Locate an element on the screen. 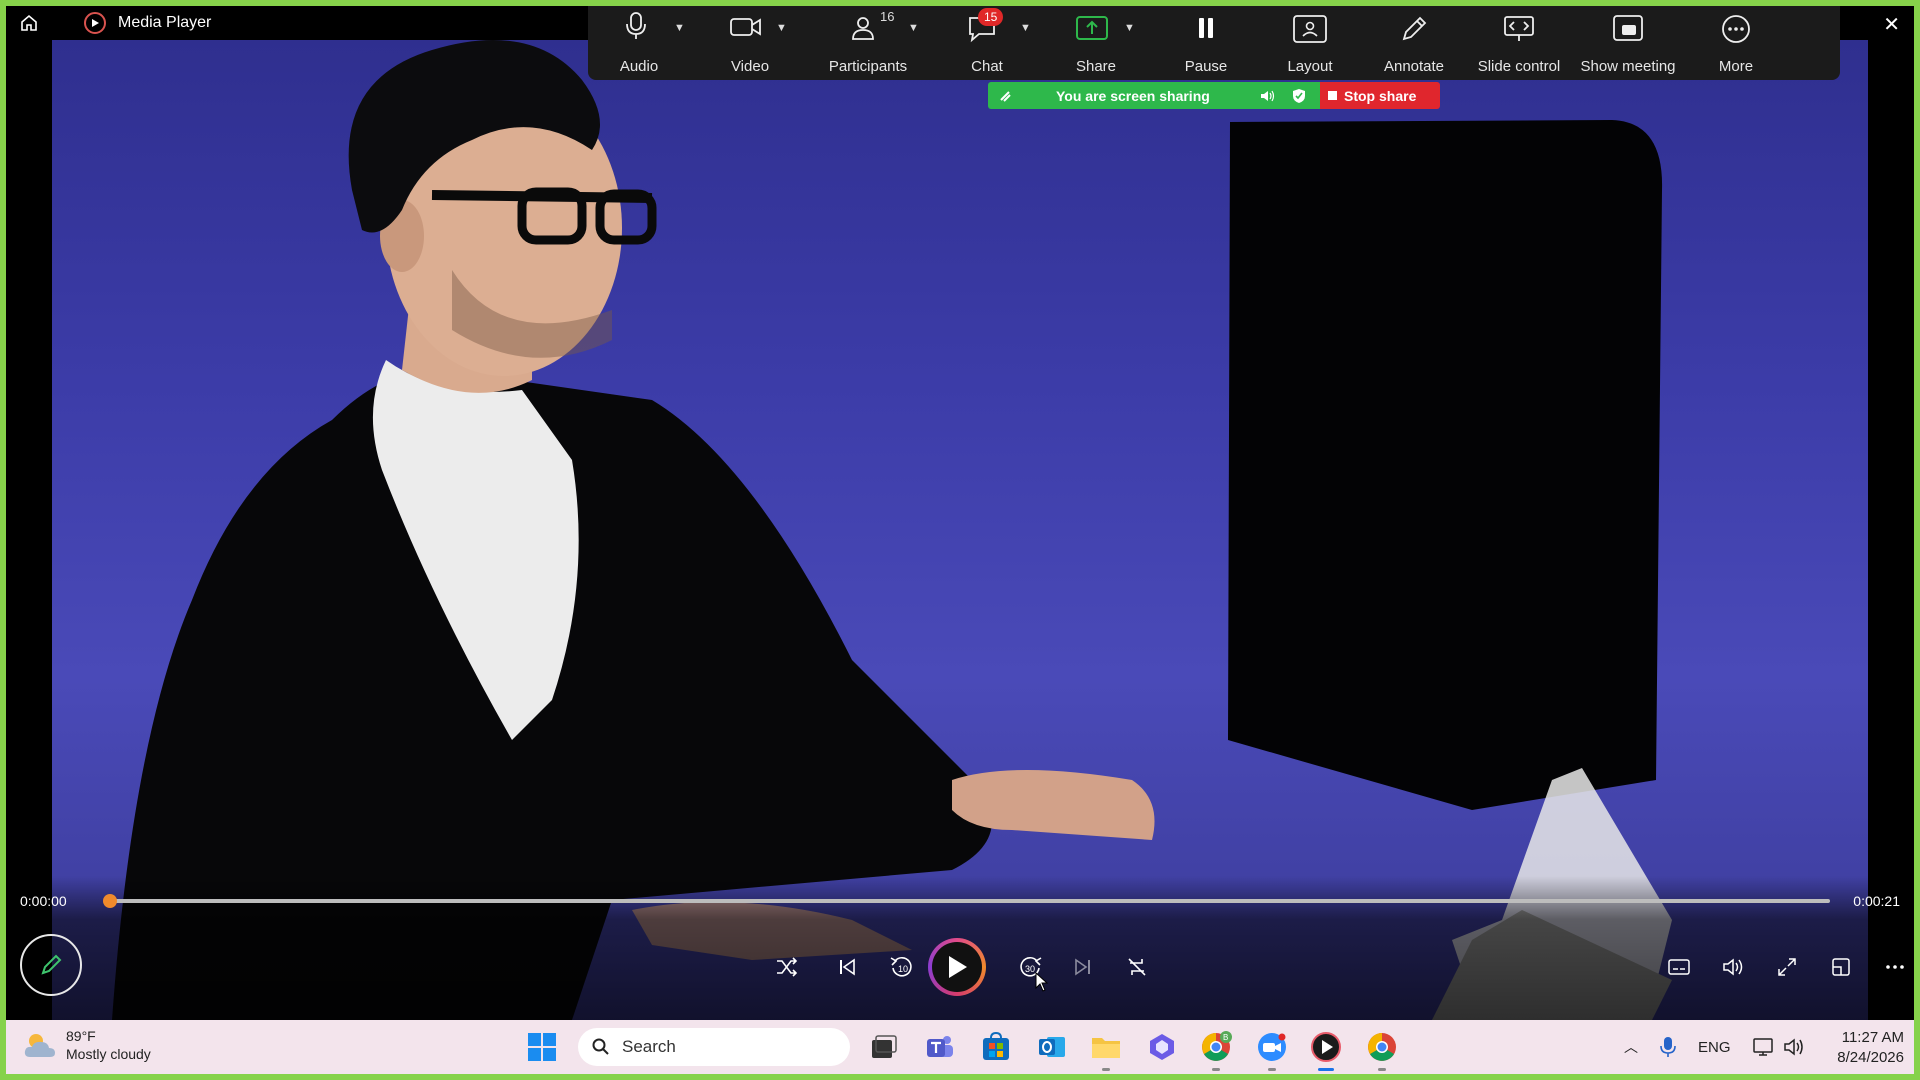 The height and width of the screenshot is (1080, 1920). repeat-button is located at coordinates (1137, 967).